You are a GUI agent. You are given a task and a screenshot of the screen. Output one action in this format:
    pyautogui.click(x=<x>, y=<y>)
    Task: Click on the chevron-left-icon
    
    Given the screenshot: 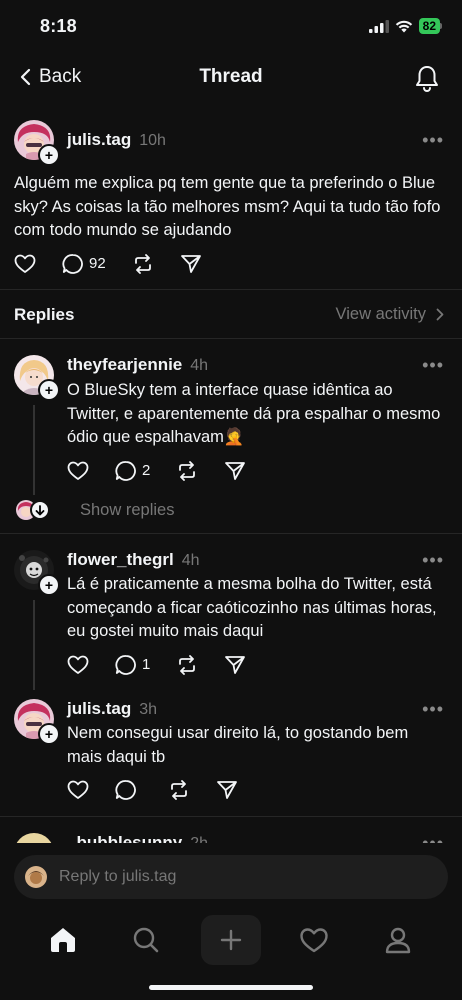 What is the action you would take?
    pyautogui.click(x=25, y=77)
    